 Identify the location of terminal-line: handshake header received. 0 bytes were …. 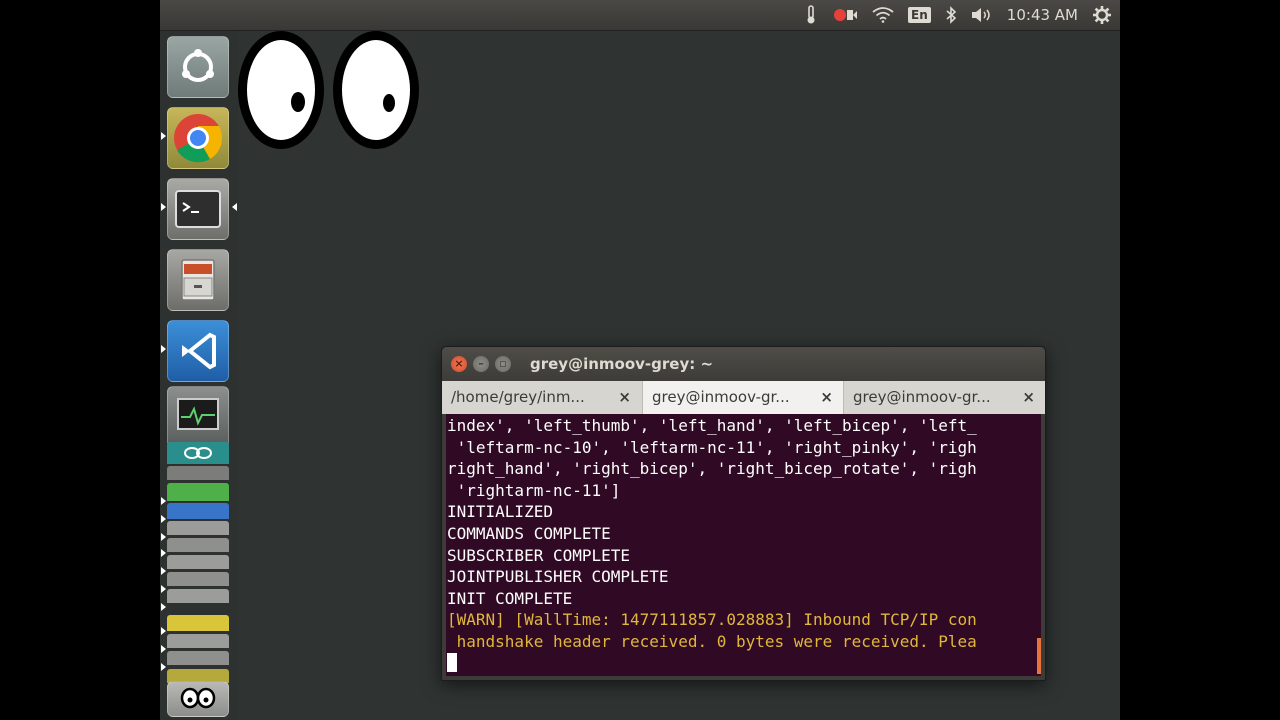
(712, 641).